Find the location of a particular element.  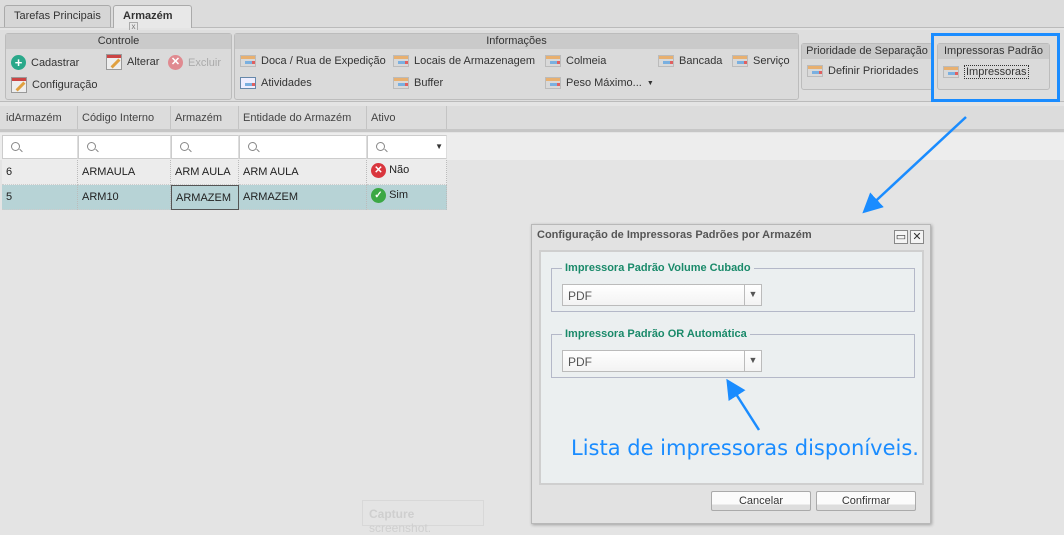

annotation-arrows is located at coordinates (846, 273).